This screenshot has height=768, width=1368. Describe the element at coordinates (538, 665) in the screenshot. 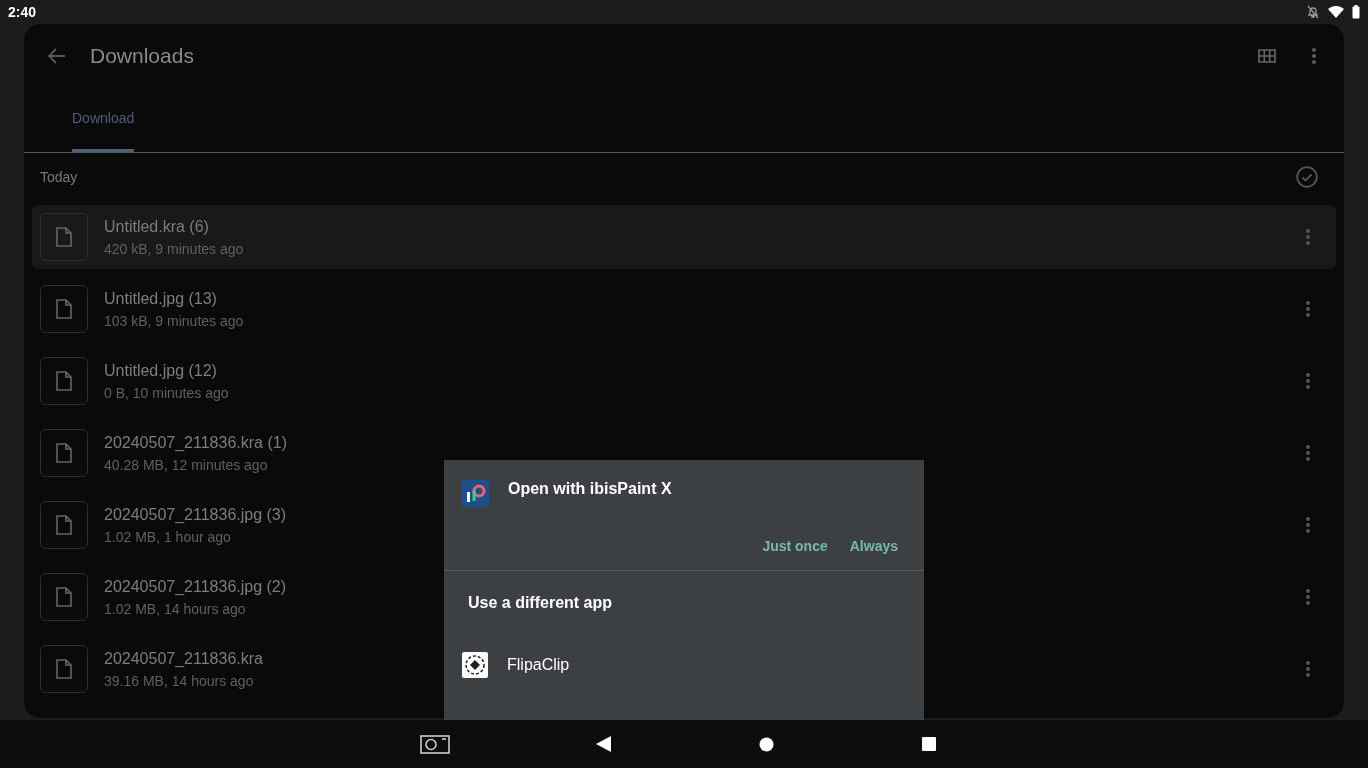

I see `app-name: FlipaClip` at that location.